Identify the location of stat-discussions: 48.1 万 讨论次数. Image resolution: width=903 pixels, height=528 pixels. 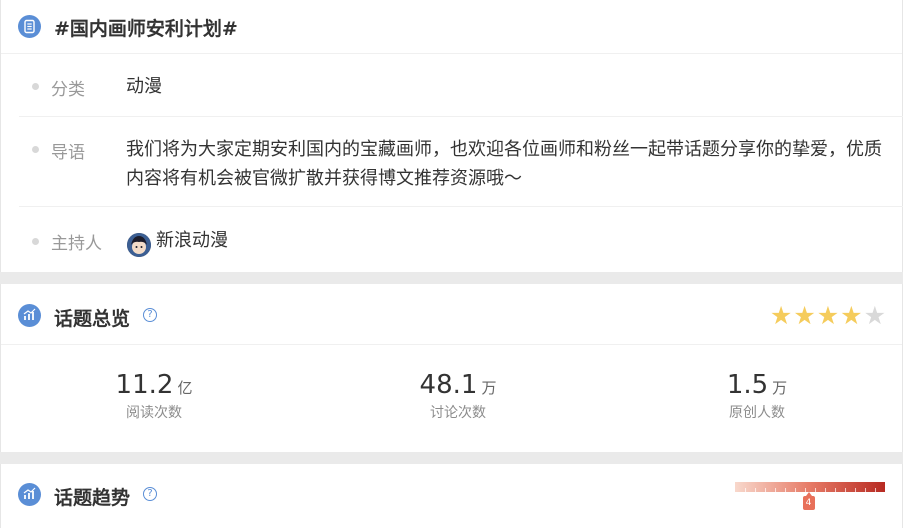
(458, 396).